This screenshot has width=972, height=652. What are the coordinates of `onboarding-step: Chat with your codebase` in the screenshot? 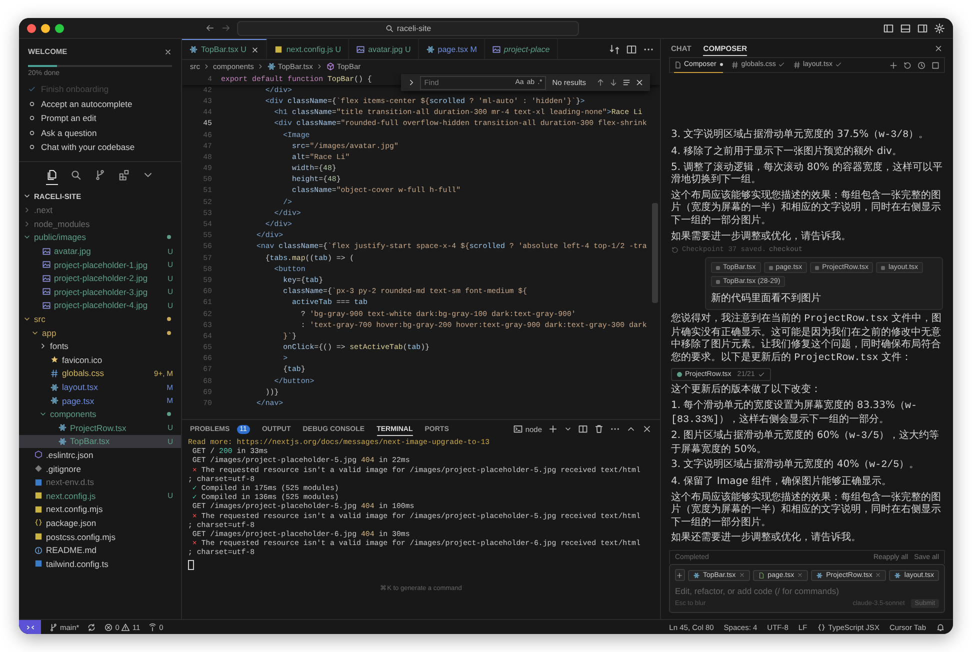 It's located at (100, 147).